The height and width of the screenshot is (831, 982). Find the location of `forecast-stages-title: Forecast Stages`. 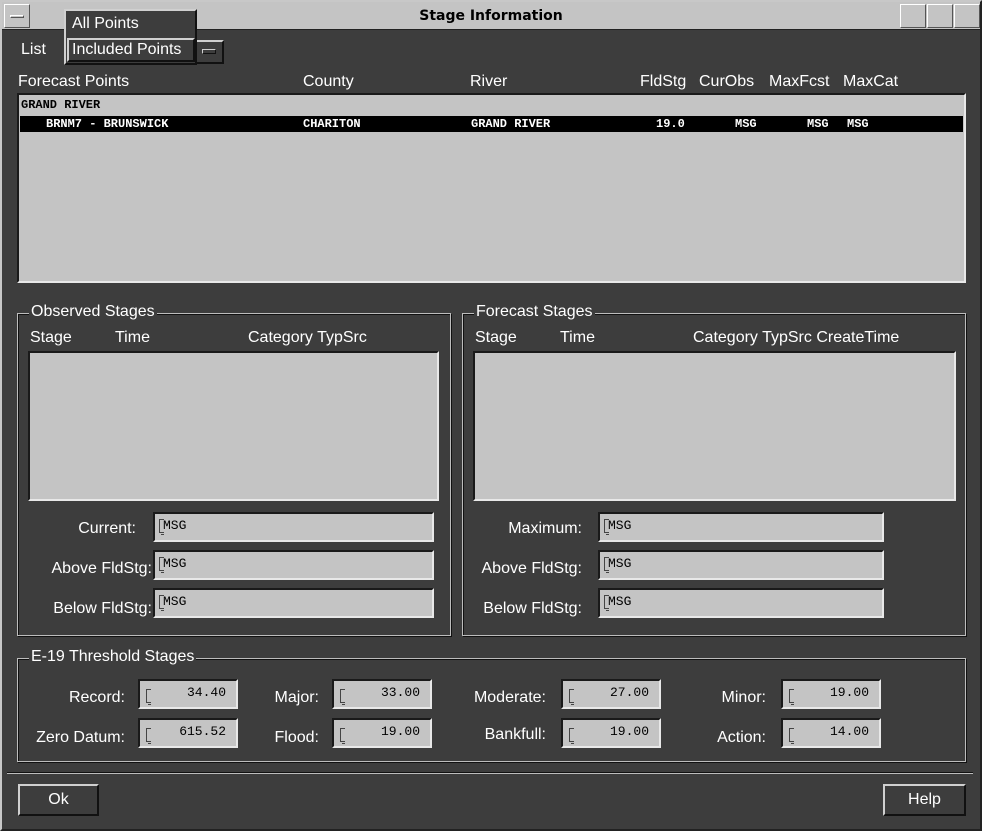

forecast-stages-title: Forecast Stages is located at coordinates (534, 312).